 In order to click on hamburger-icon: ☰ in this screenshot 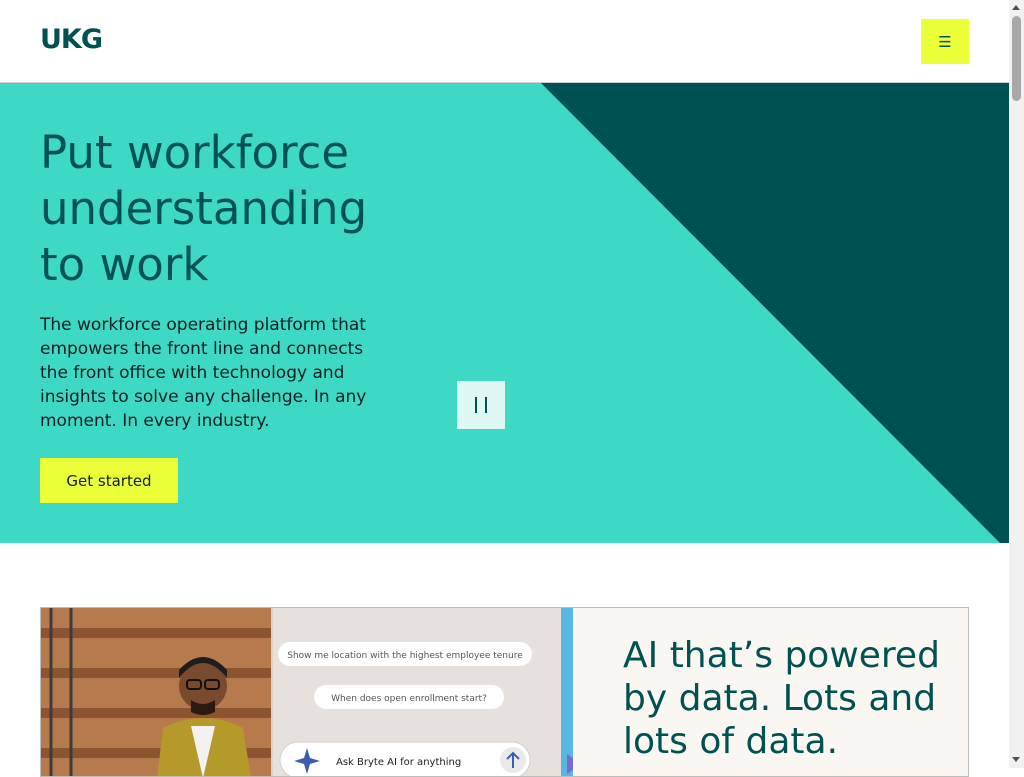, I will do `click(945, 41)`.